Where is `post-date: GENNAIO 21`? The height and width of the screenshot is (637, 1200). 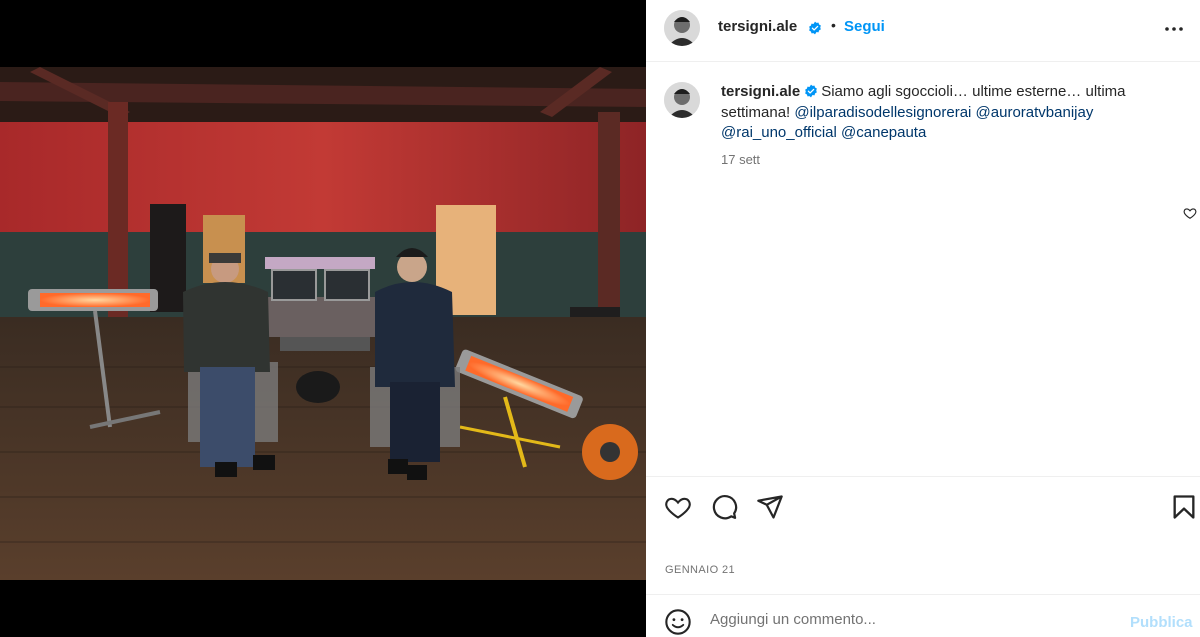
post-date: GENNAIO 21 is located at coordinates (700, 570).